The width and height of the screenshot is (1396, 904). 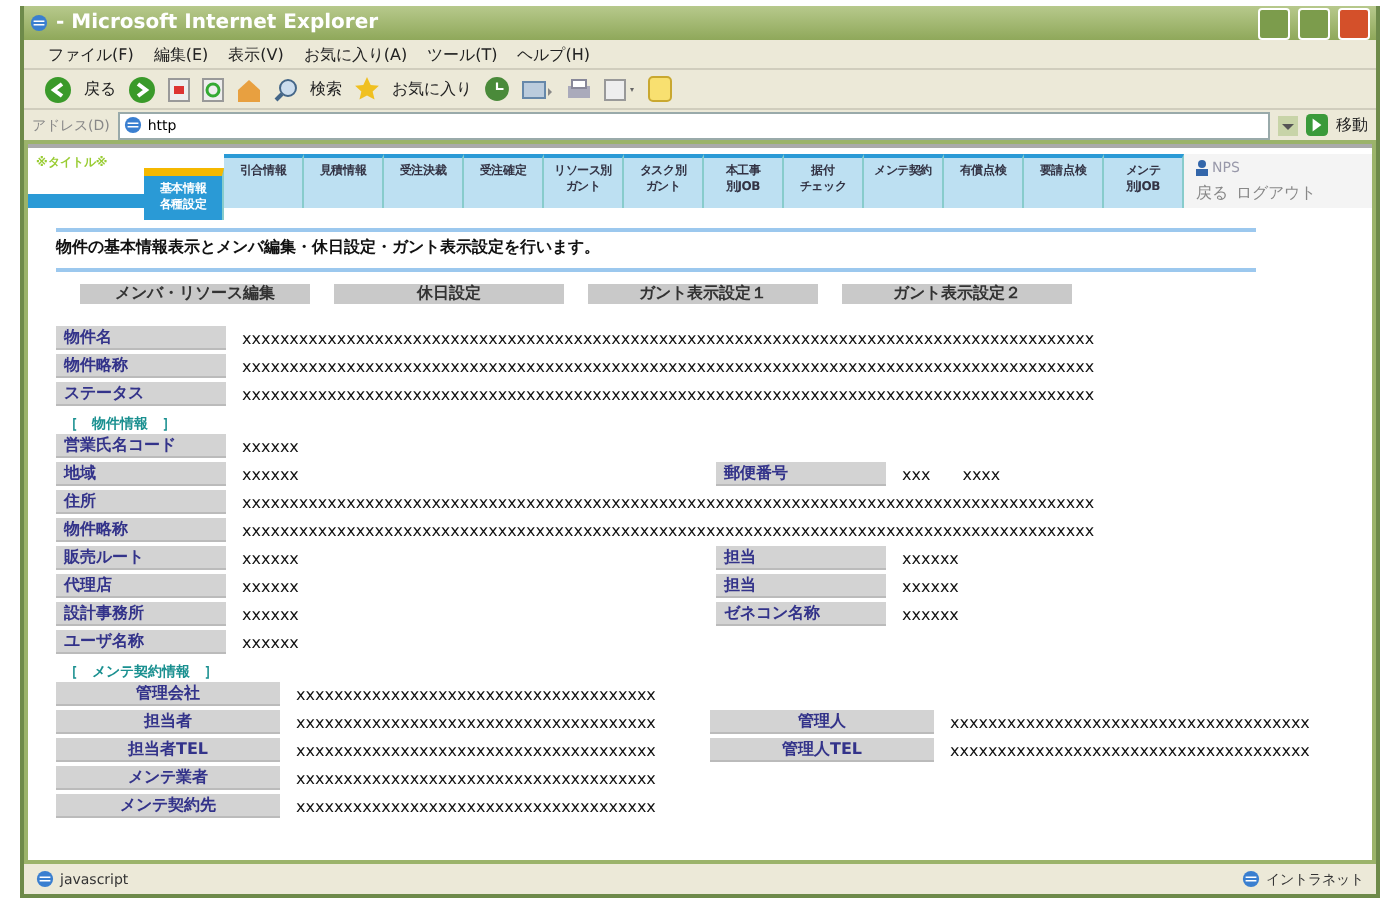 What do you see at coordinates (58, 89) in the screenshot?
I see `back-icon` at bounding box center [58, 89].